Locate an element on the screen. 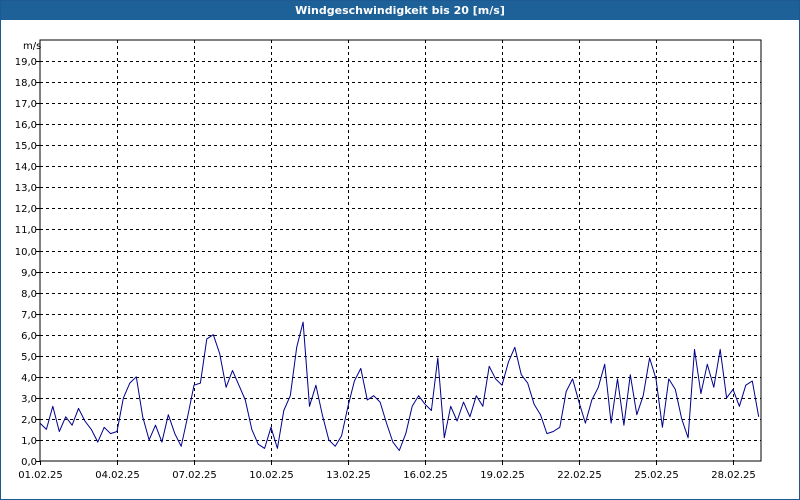  y-tick-label: 3,0 is located at coordinates (29, 399).